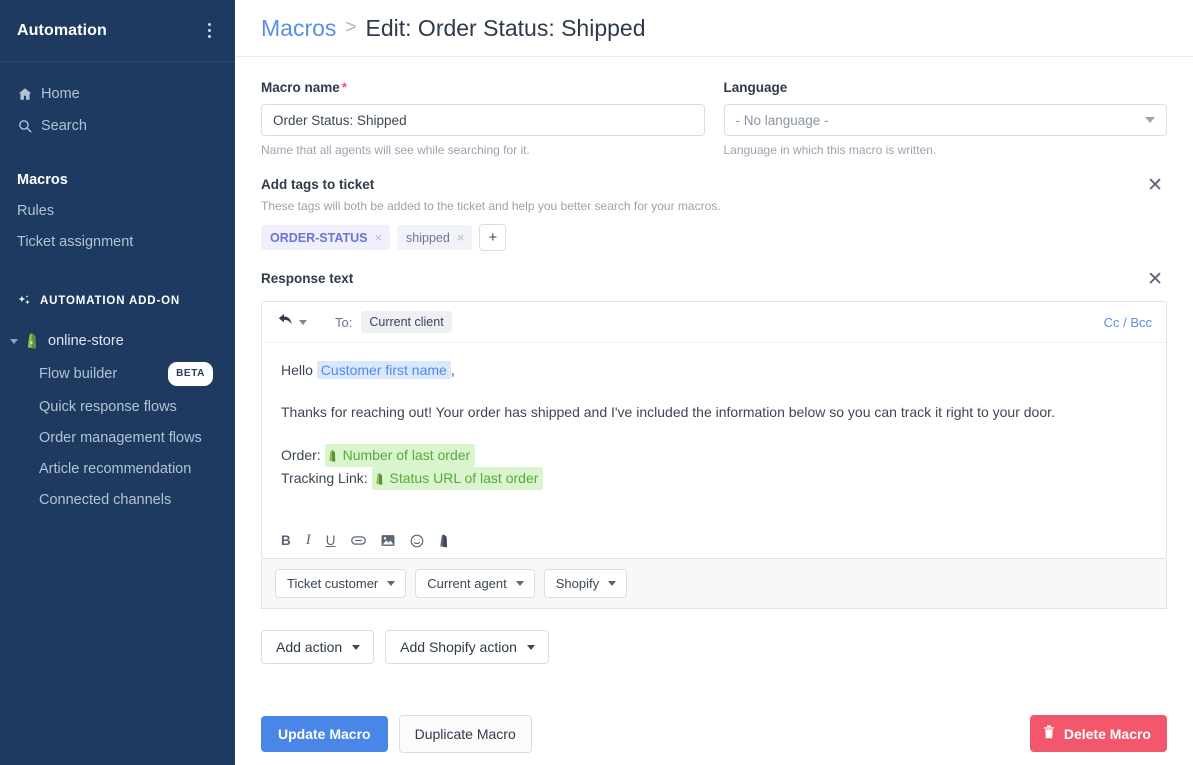 This screenshot has height=765, width=1193. I want to click on home-icon, so click(24, 94).